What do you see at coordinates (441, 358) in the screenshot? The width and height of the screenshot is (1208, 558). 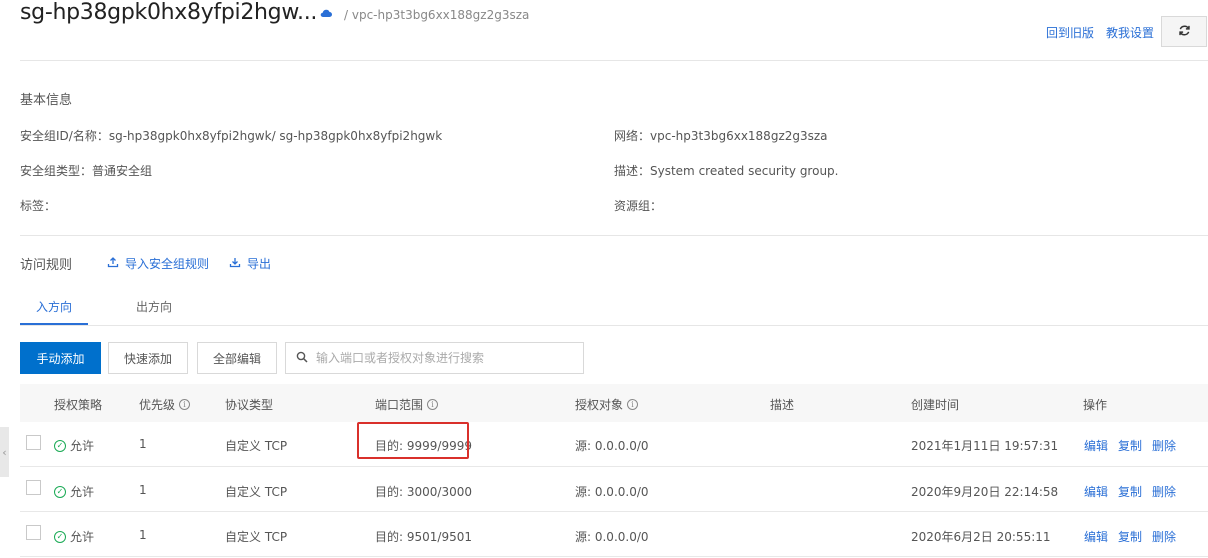 I see `search-input` at bounding box center [441, 358].